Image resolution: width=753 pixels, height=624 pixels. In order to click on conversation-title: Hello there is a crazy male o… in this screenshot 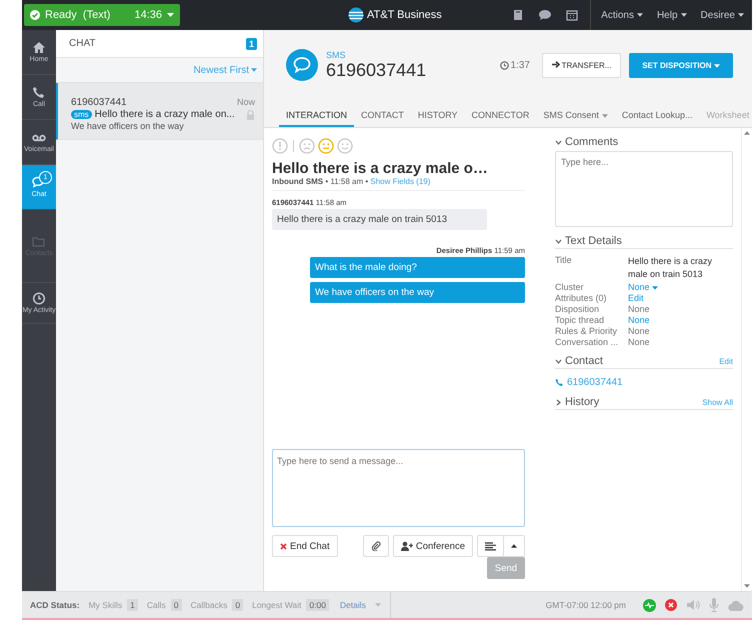, I will do `click(380, 168)`.